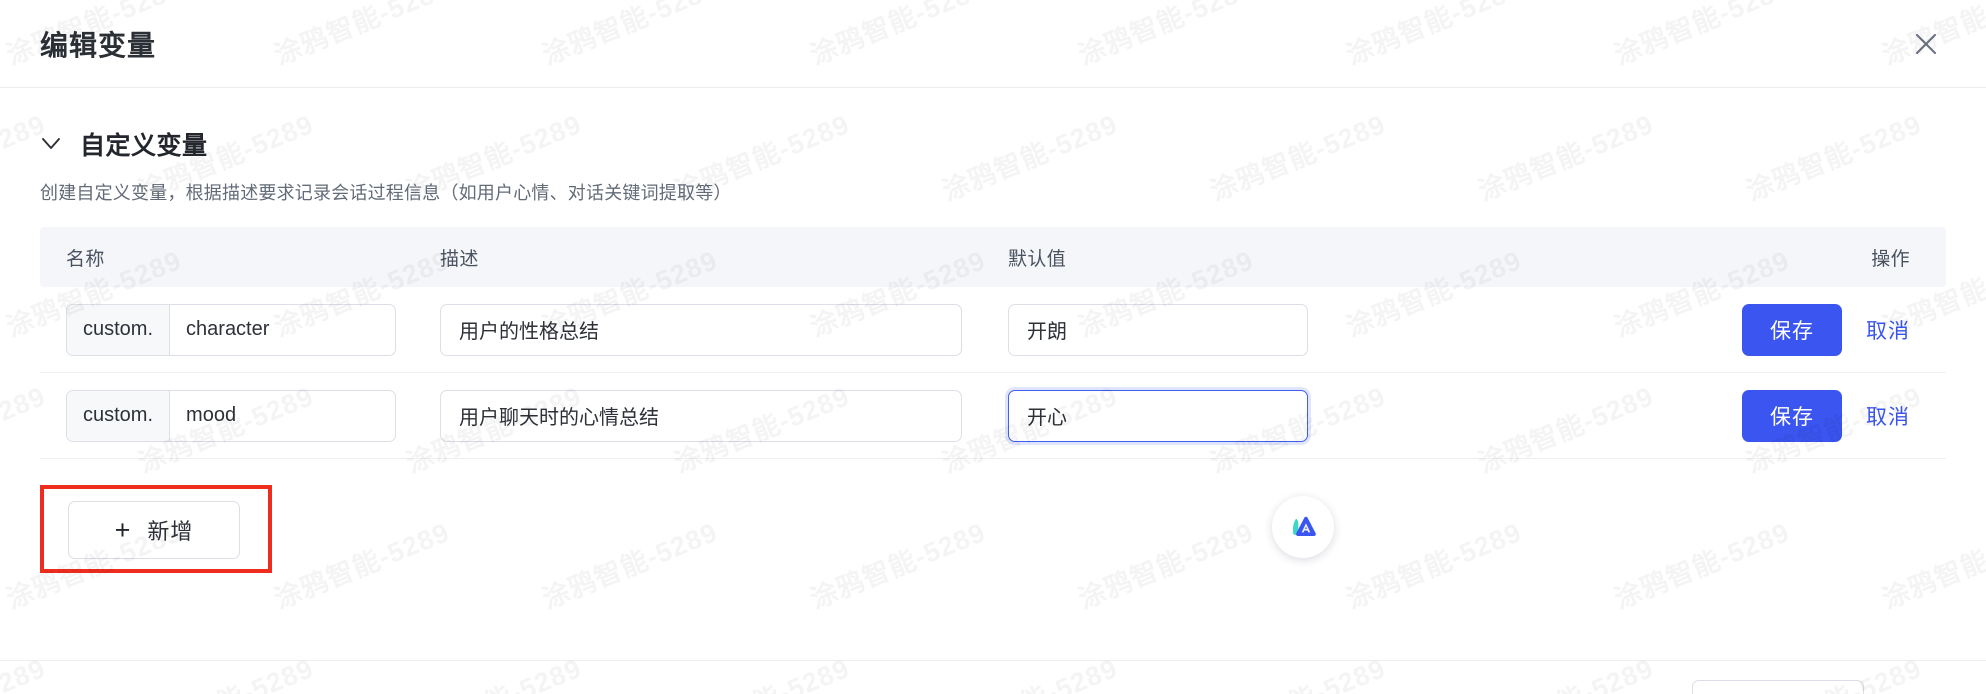 Image resolution: width=1986 pixels, height=694 pixels. I want to click on add-variable-zone: + 新增, so click(156, 529).